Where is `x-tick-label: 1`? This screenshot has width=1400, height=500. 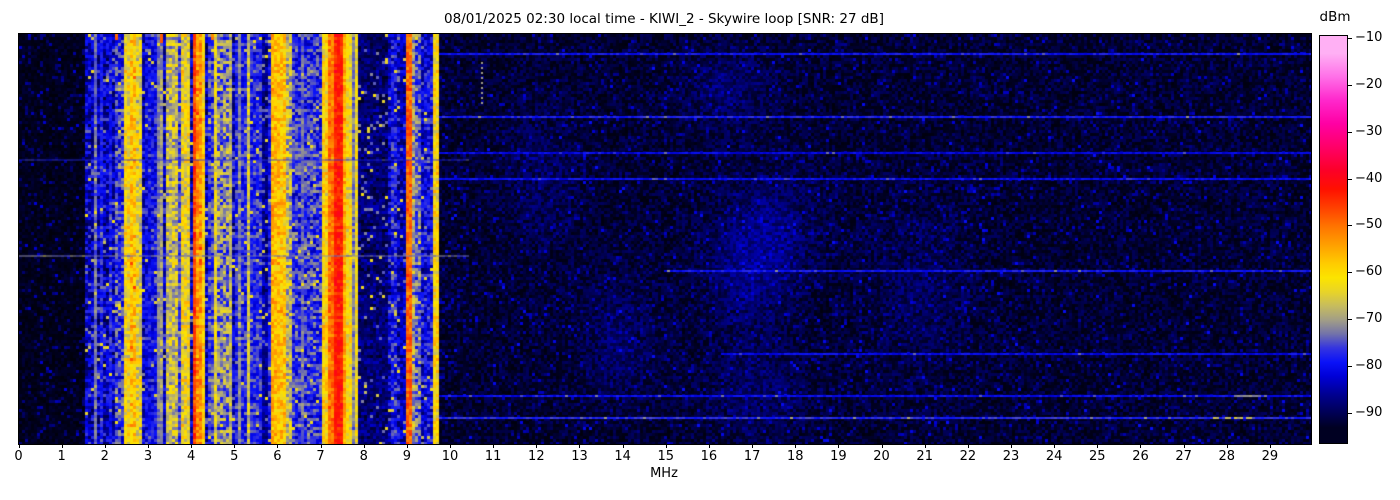 x-tick-label: 1 is located at coordinates (61, 456).